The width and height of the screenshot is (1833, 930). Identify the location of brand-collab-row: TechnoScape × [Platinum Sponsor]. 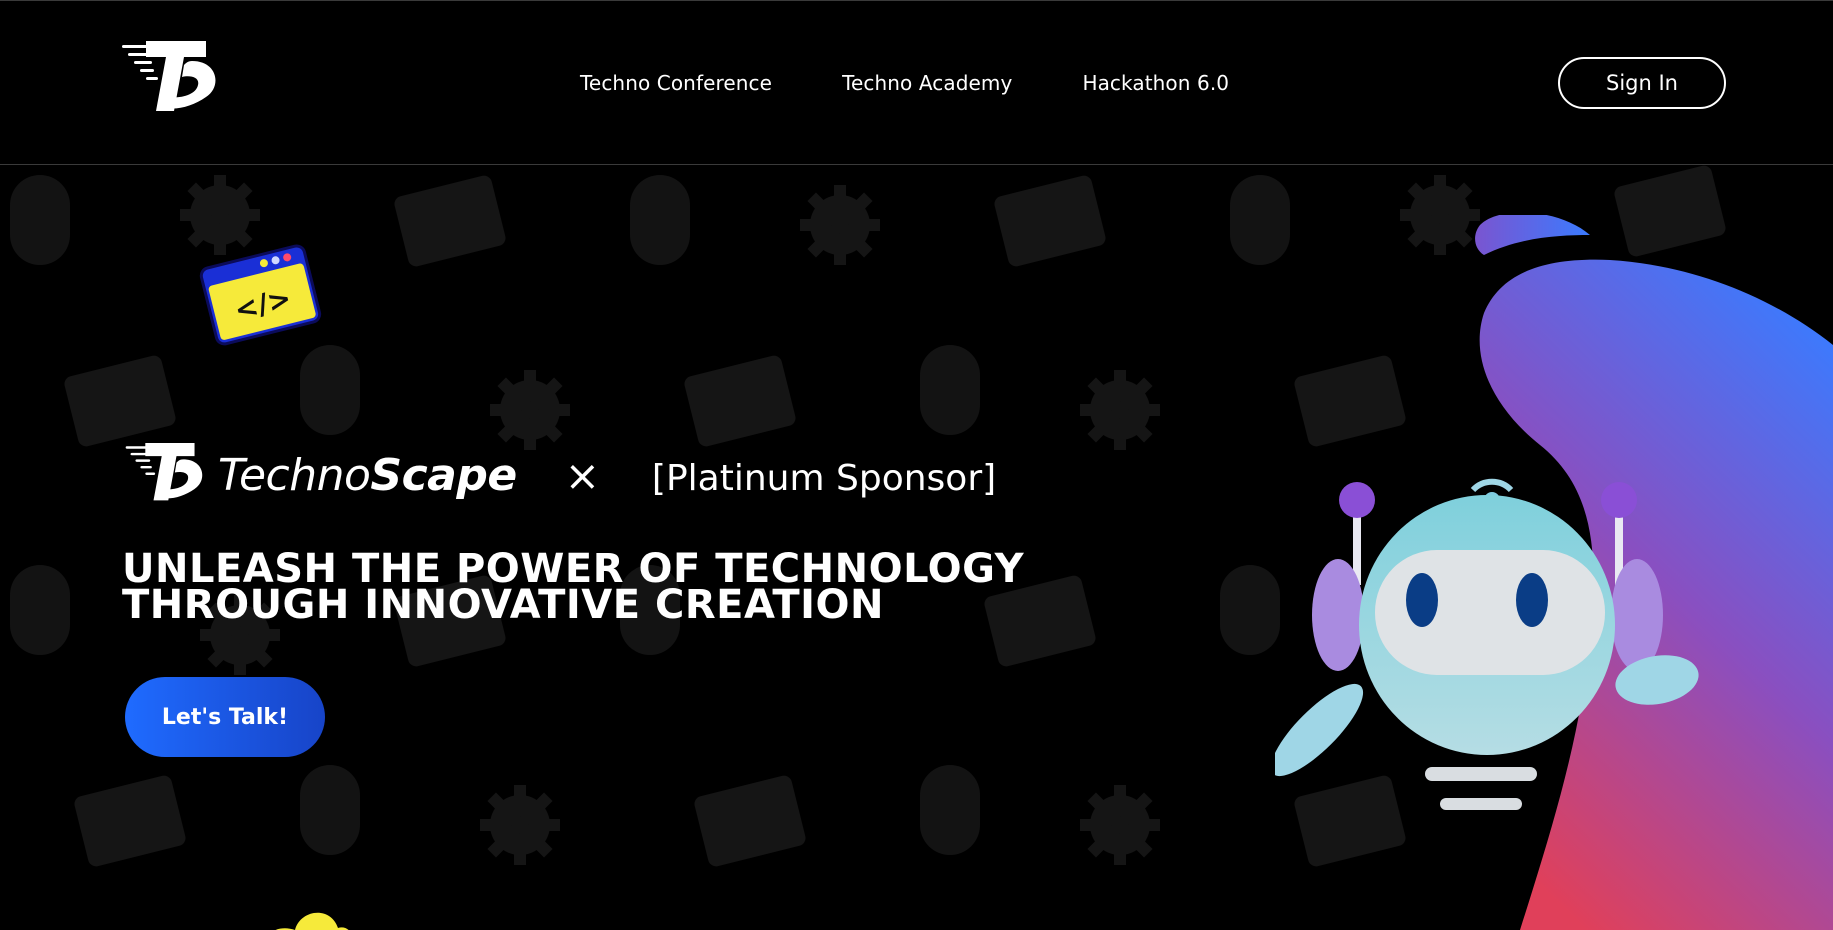
(559, 475).